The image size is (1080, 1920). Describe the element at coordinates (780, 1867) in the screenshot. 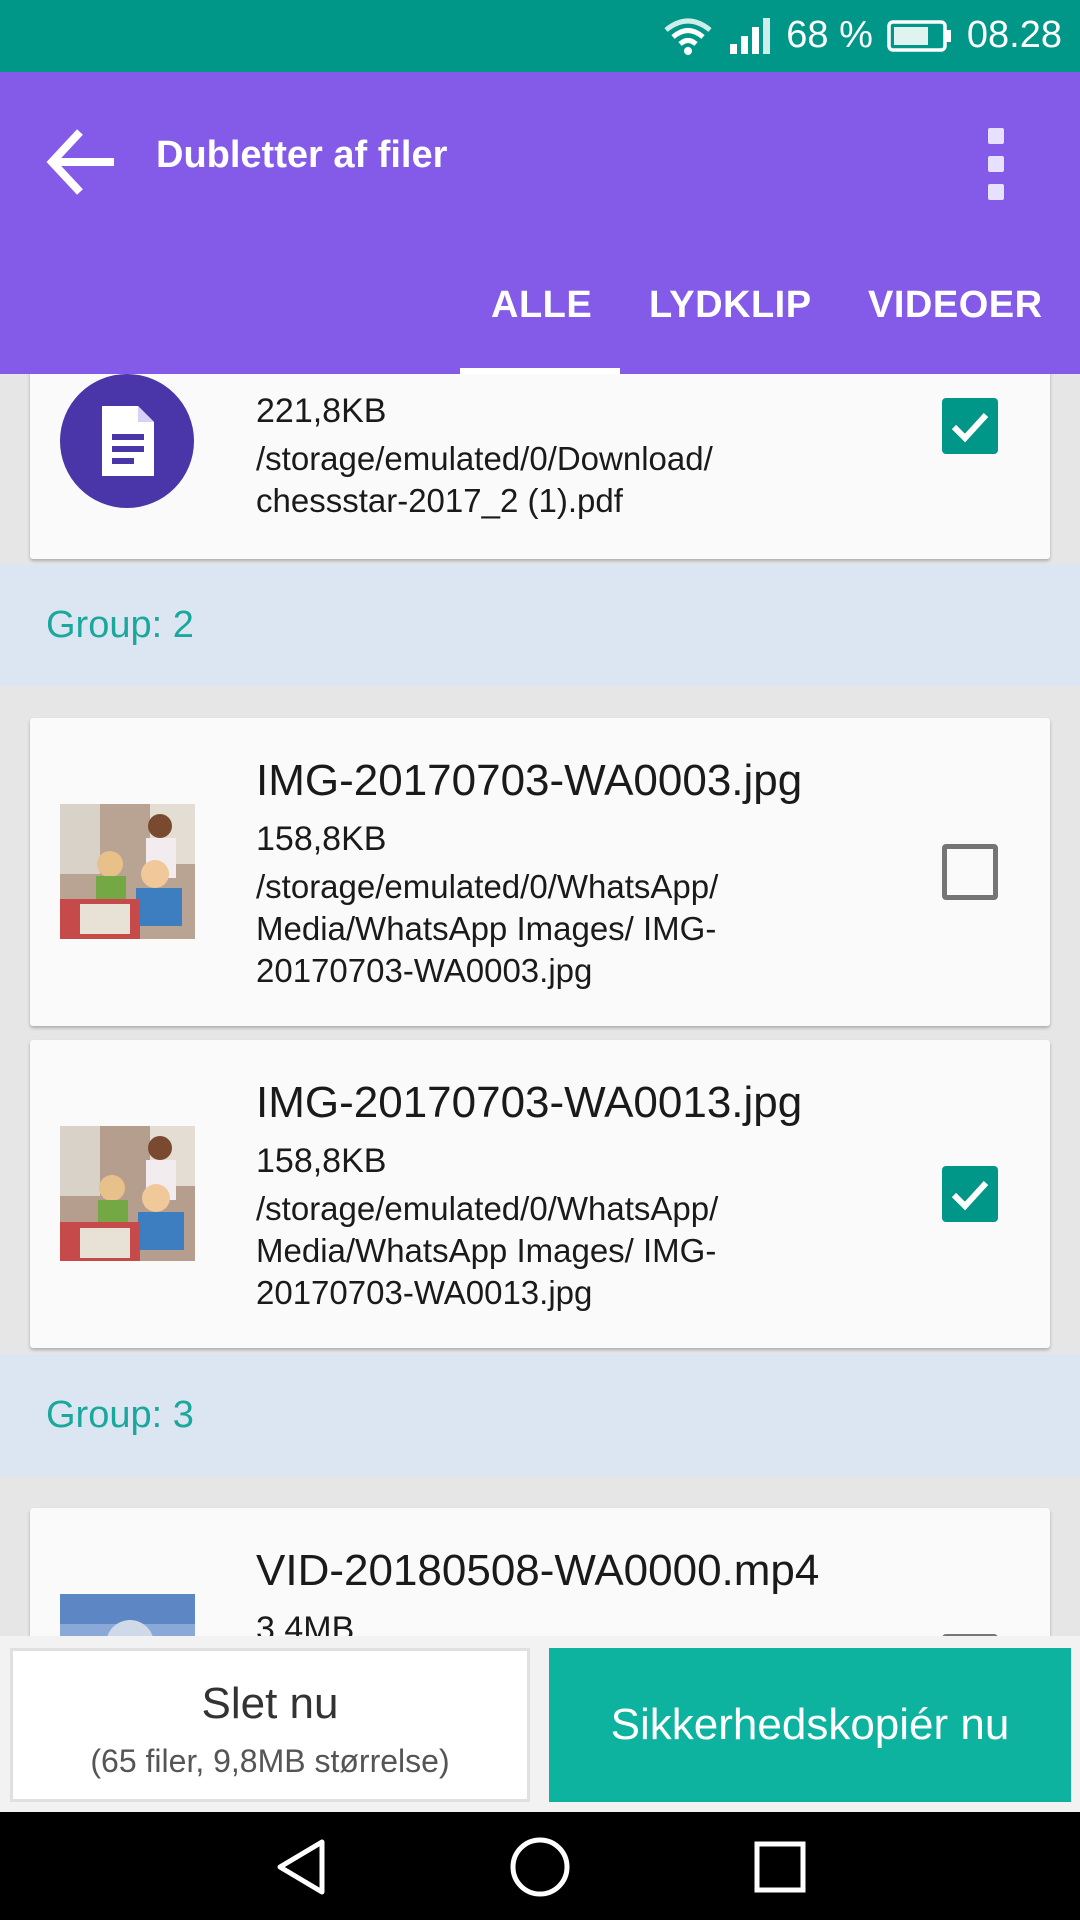

I see `nav-recents-icon` at that location.